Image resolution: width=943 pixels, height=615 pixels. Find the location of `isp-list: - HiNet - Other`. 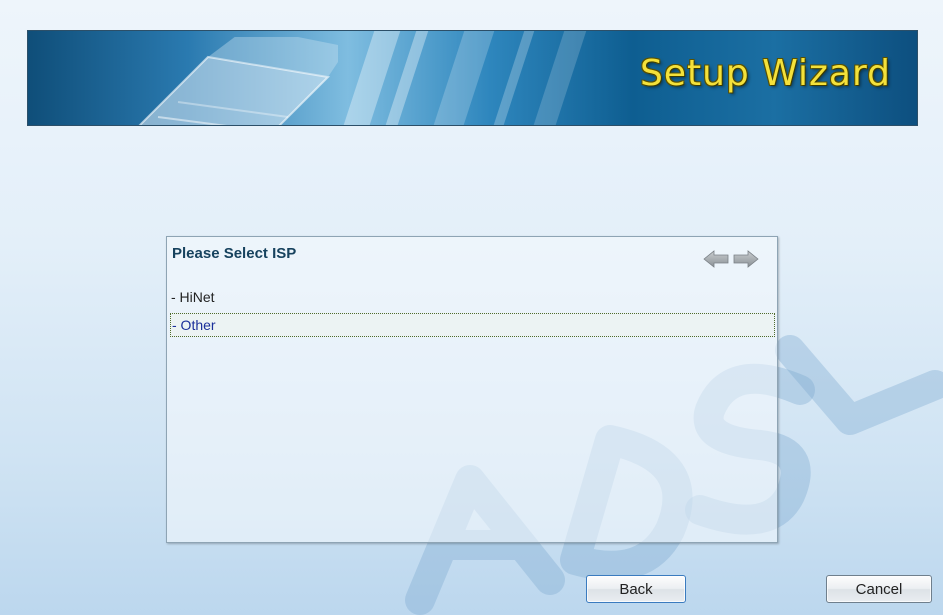

isp-list: - HiNet - Other is located at coordinates (472, 313).